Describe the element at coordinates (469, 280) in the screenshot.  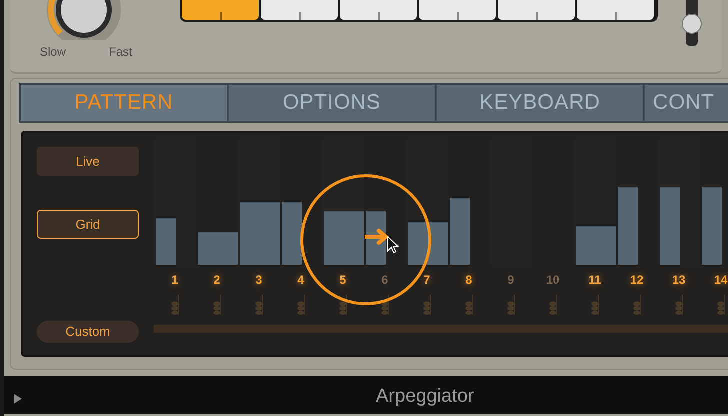
I see `step-number: 8` at that location.